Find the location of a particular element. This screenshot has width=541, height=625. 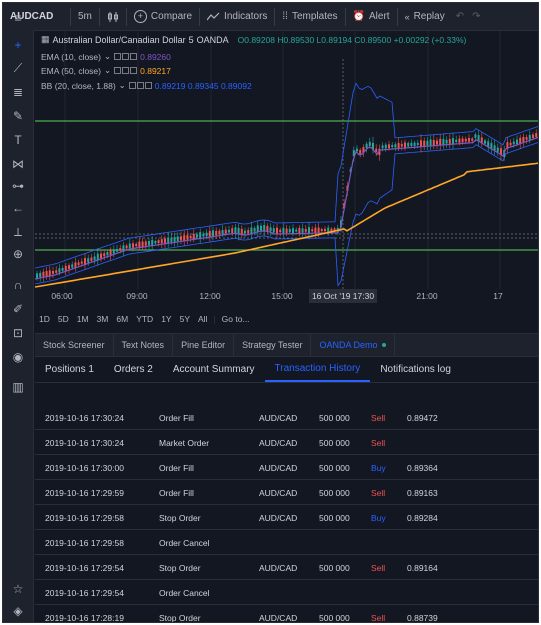

tab-oanda-demo: OANDA Demo is located at coordinates (353, 345).